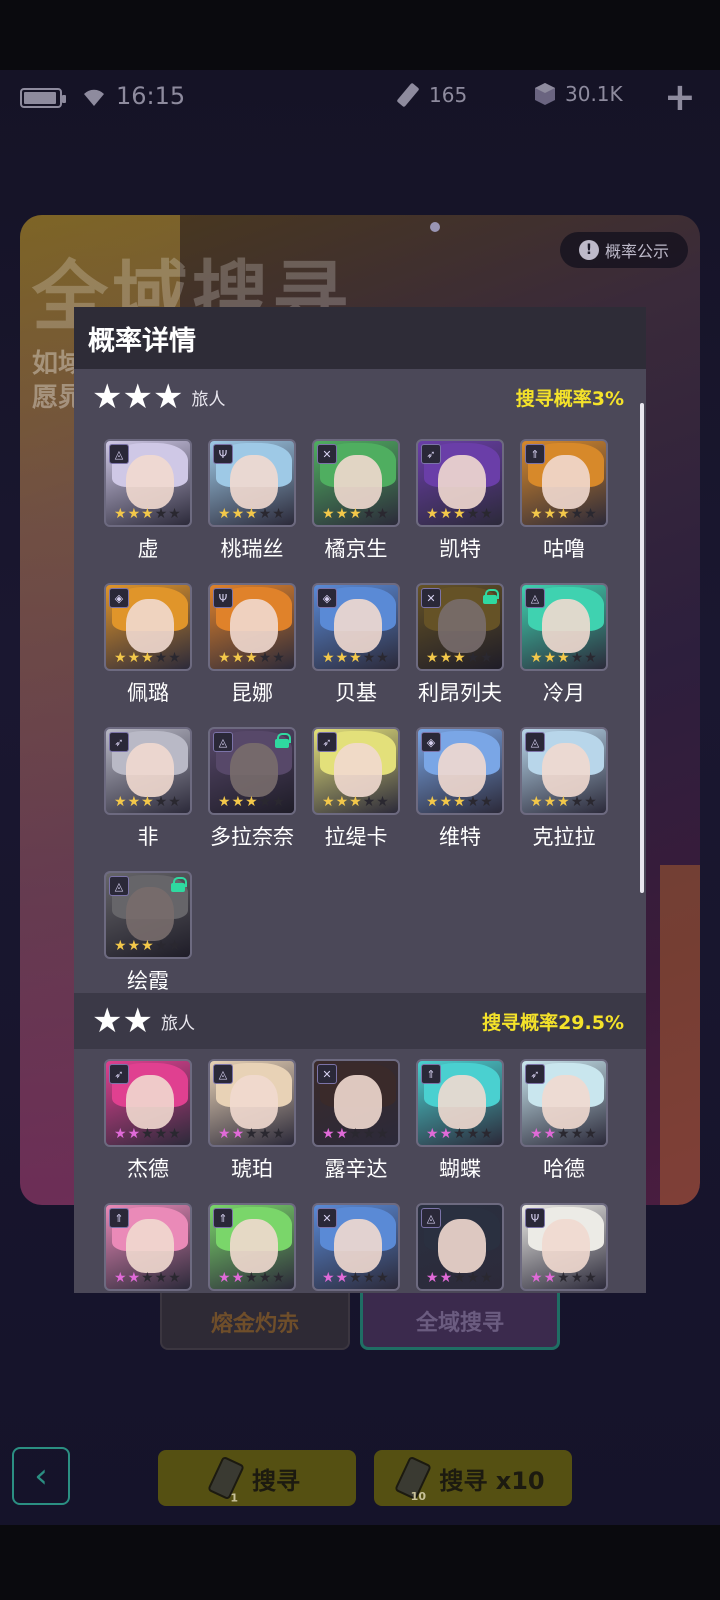 Image resolution: width=720 pixels, height=1600 pixels. What do you see at coordinates (148, 1169) in the screenshot?
I see `character-name: 杰德` at bounding box center [148, 1169].